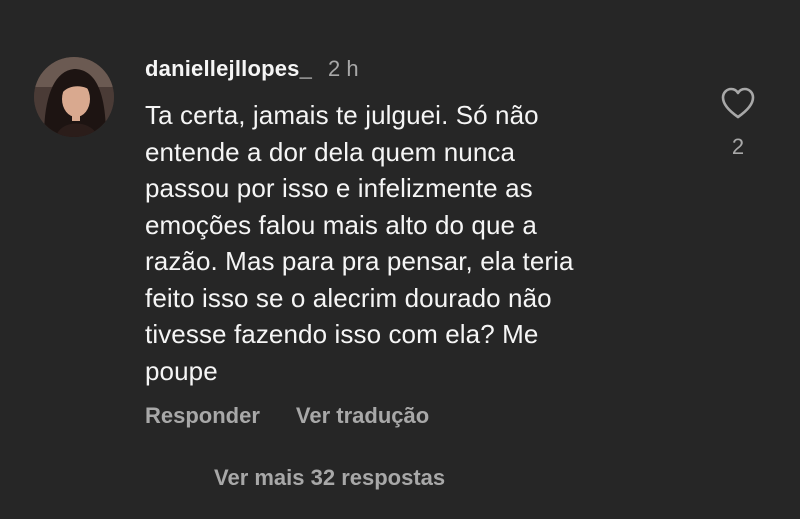 The image size is (800, 519). Describe the element at coordinates (738, 126) in the screenshot. I see `like-control: 2` at that location.